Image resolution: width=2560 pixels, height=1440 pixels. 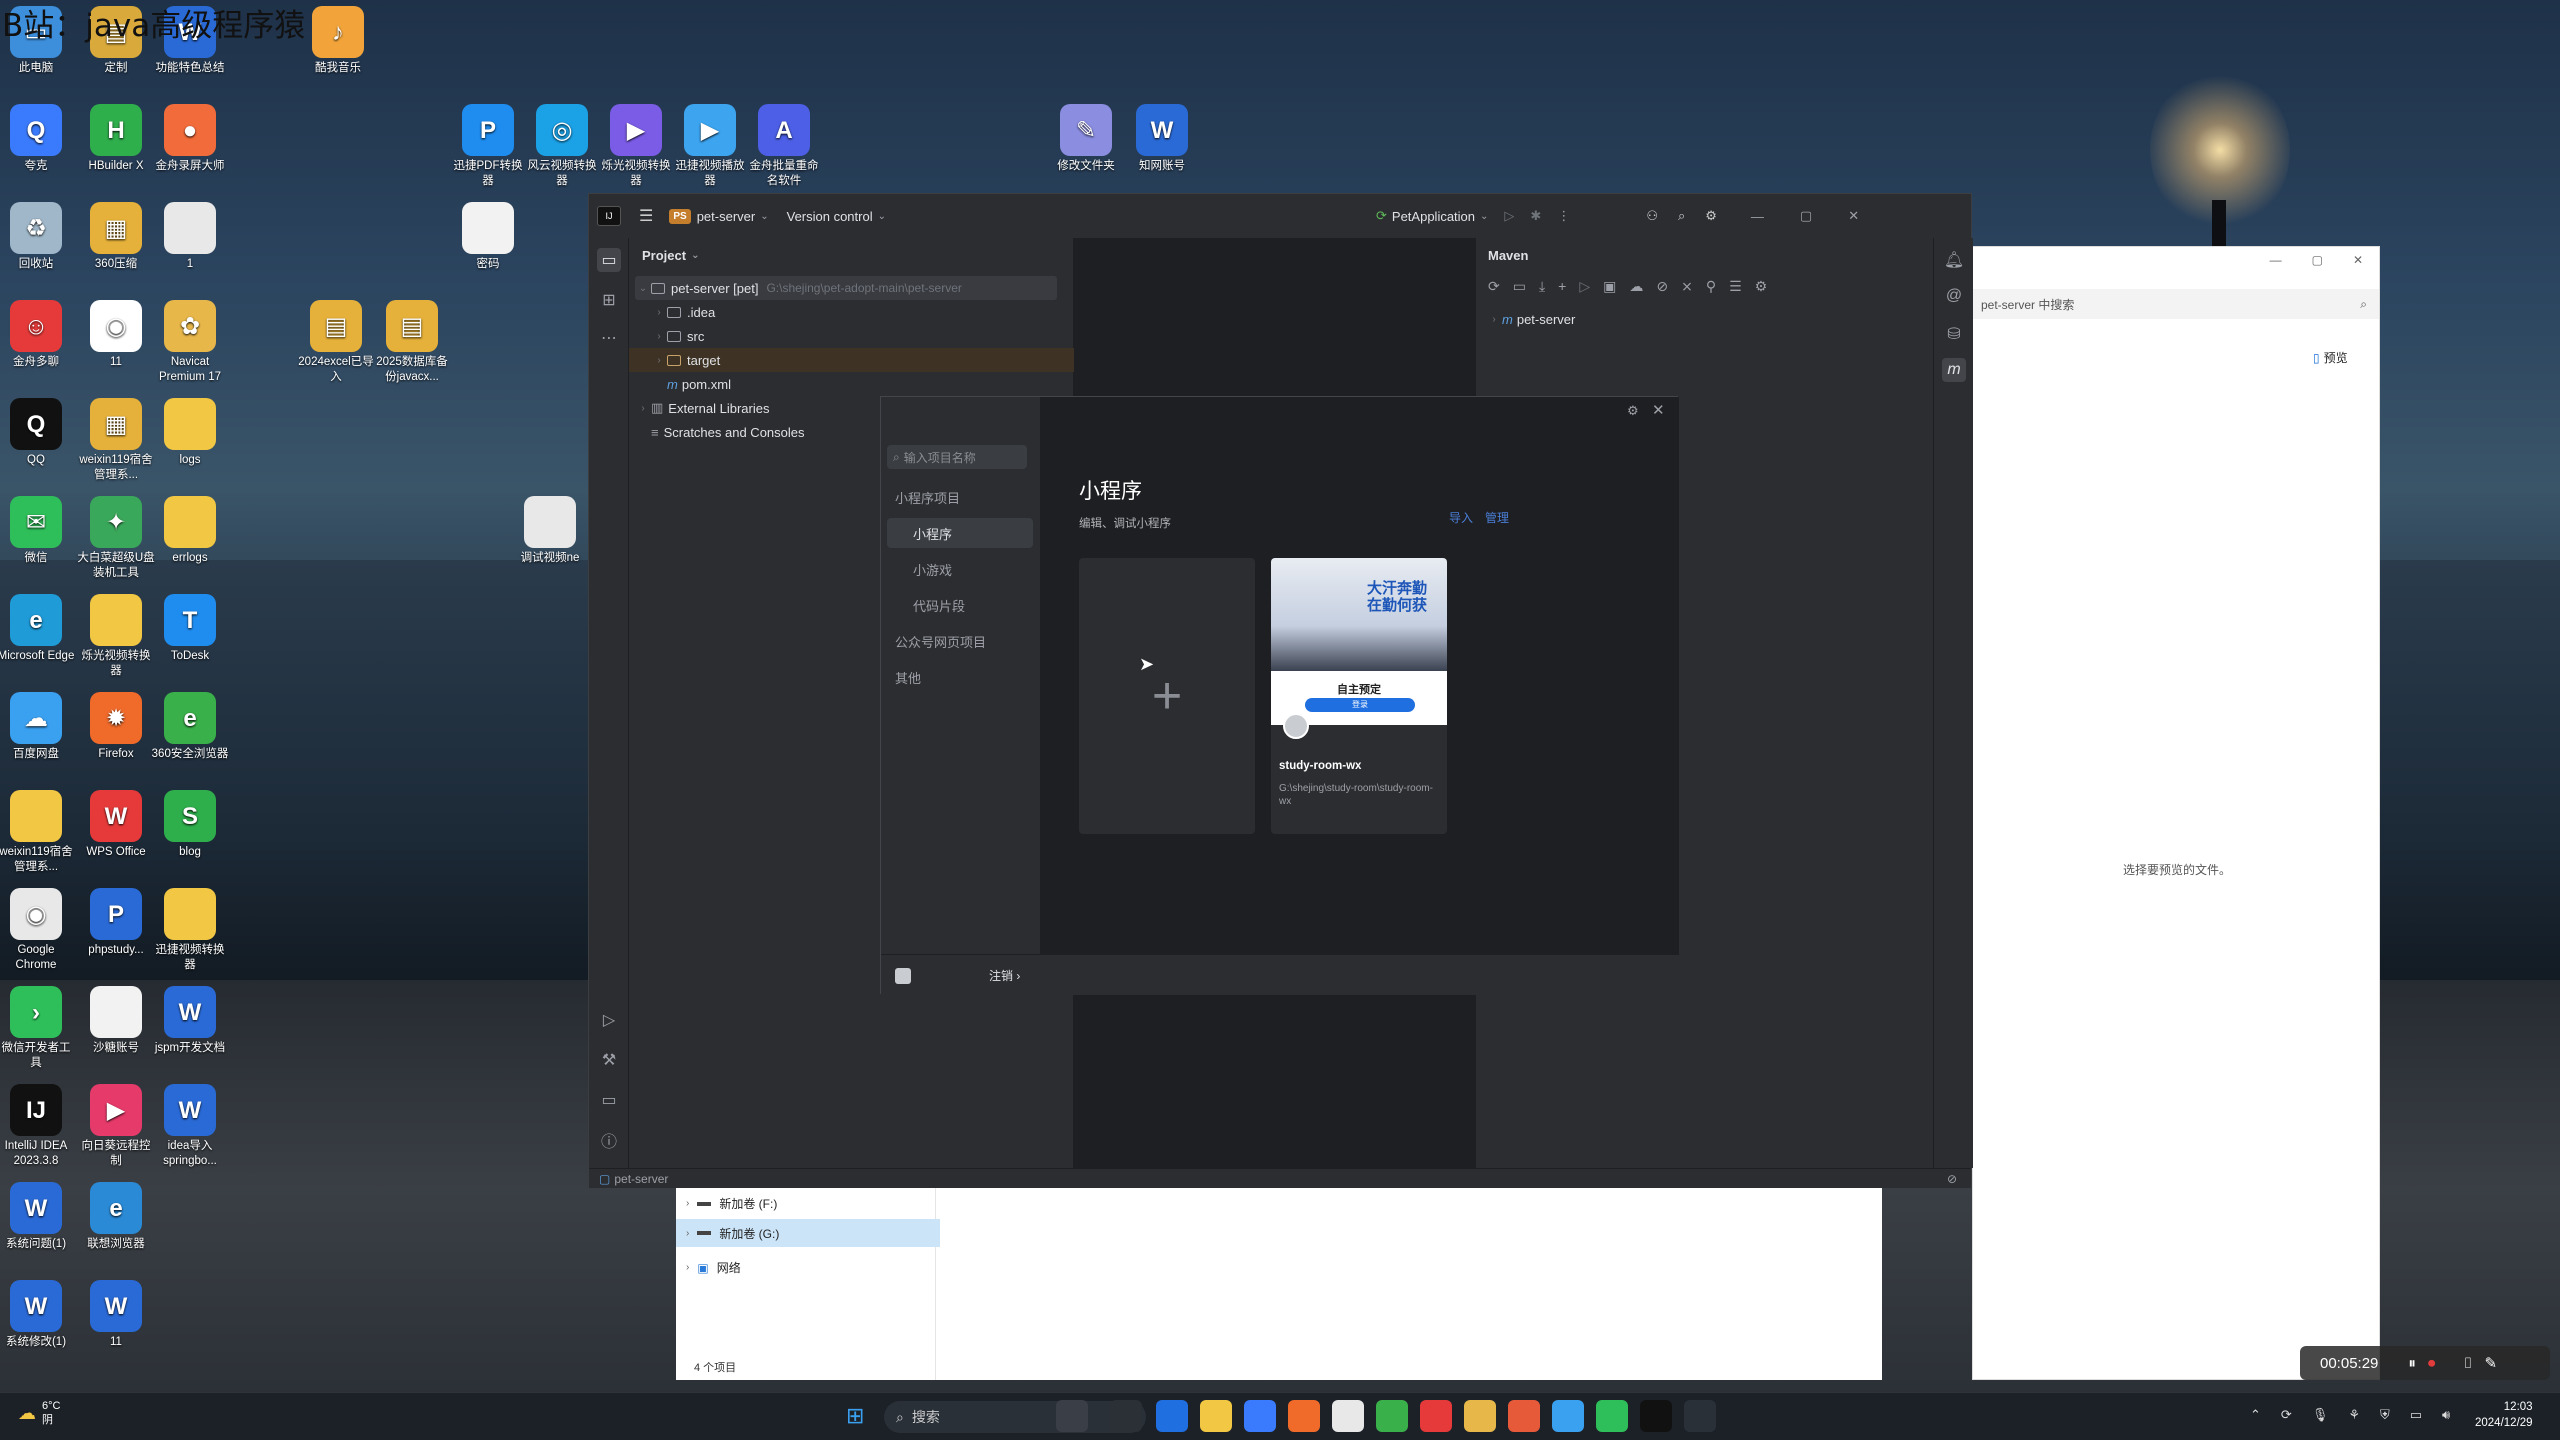 I want to click on network-icon: ▭, so click(x=2416, y=1415).